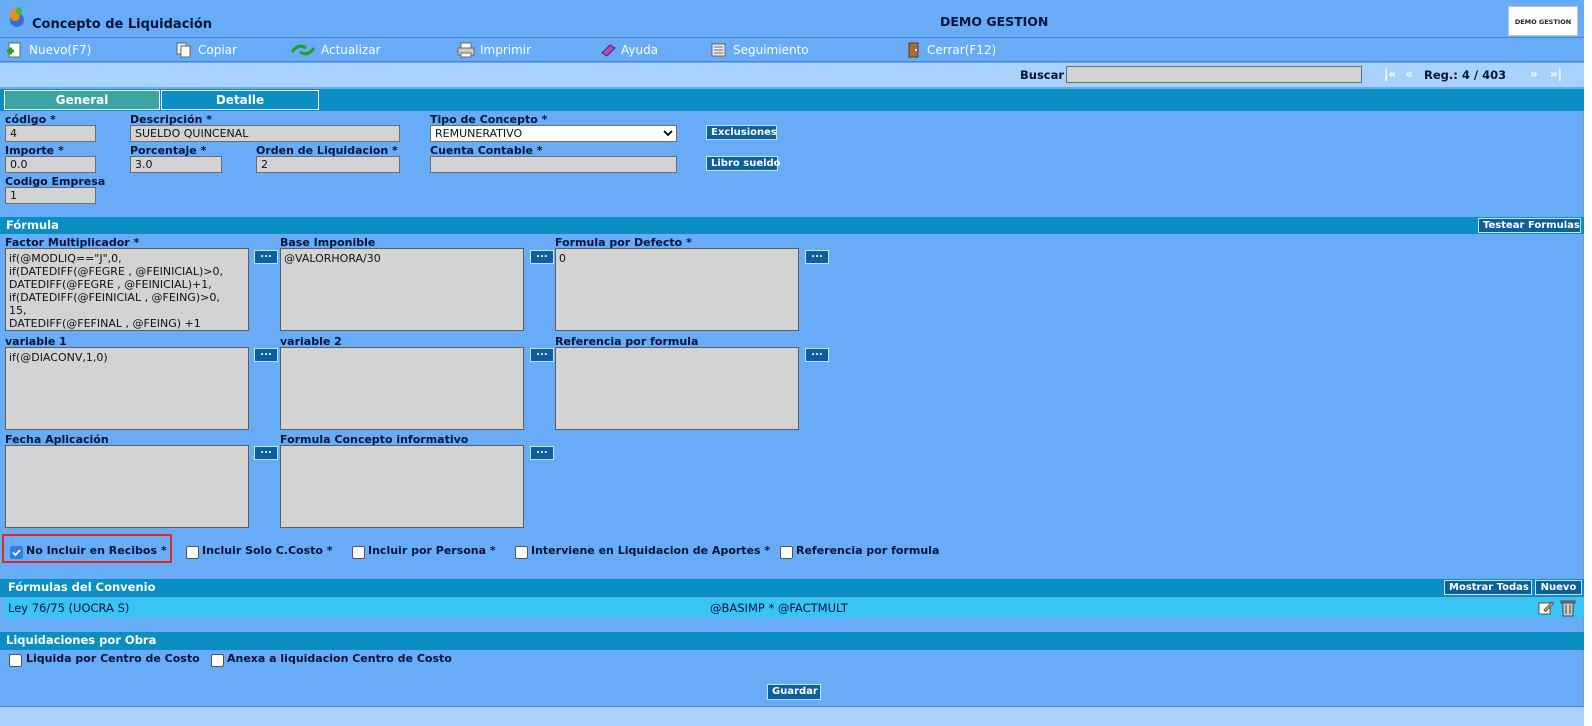 The height and width of the screenshot is (726, 1592). I want to click on copiar-button: Copiar, so click(206, 50).